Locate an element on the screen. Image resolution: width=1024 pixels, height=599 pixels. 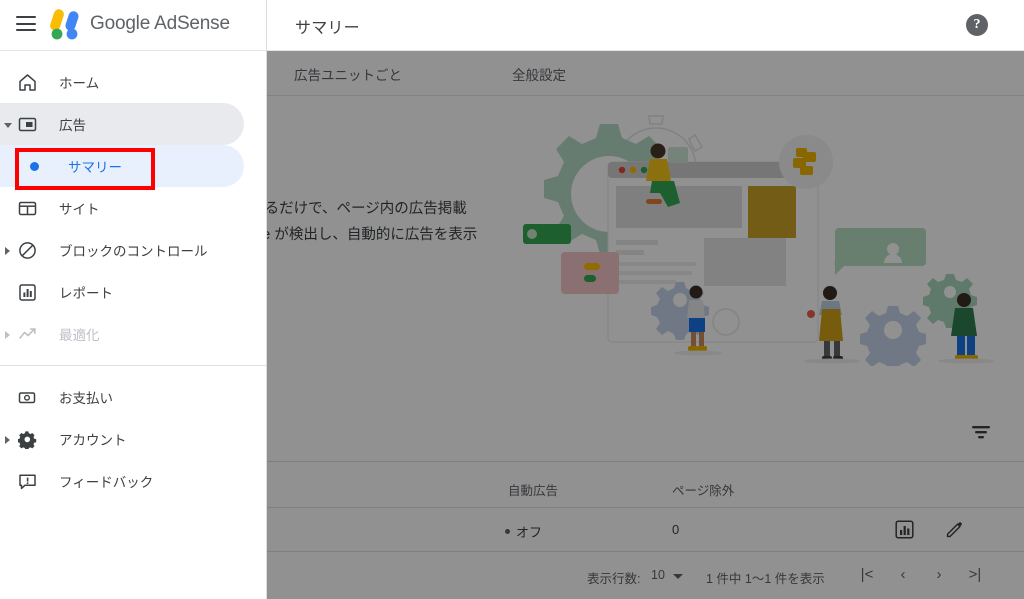
optimization-trending-up-icon is located at coordinates (27, 334).